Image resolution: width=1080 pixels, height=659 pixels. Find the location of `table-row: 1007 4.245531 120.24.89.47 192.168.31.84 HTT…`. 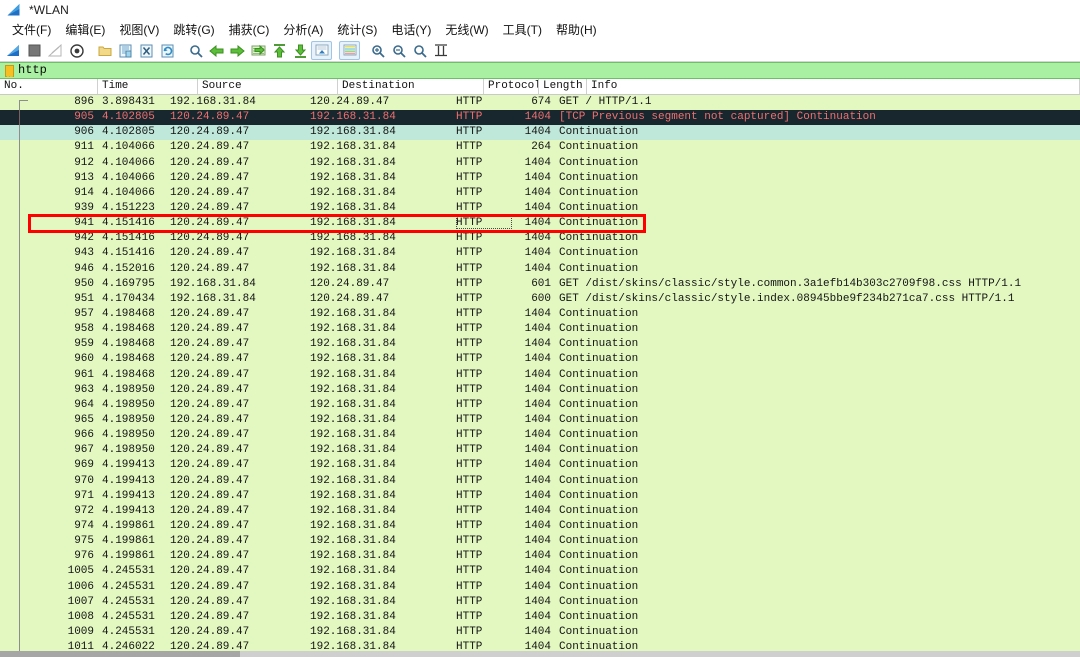

table-row: 1007 4.245531 120.24.89.47 192.168.31.84 HTT… is located at coordinates (540, 602).